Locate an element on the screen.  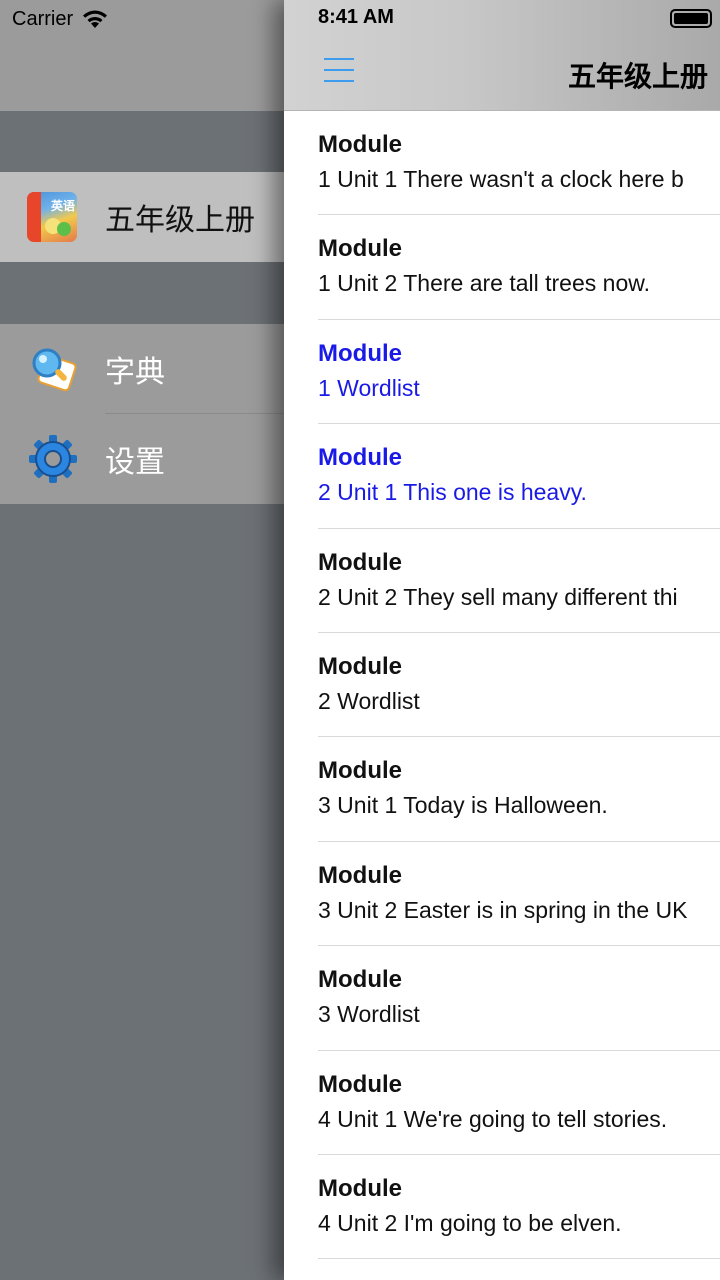
list-item: Module 2 Wordlist is located at coordinates (502, 685).